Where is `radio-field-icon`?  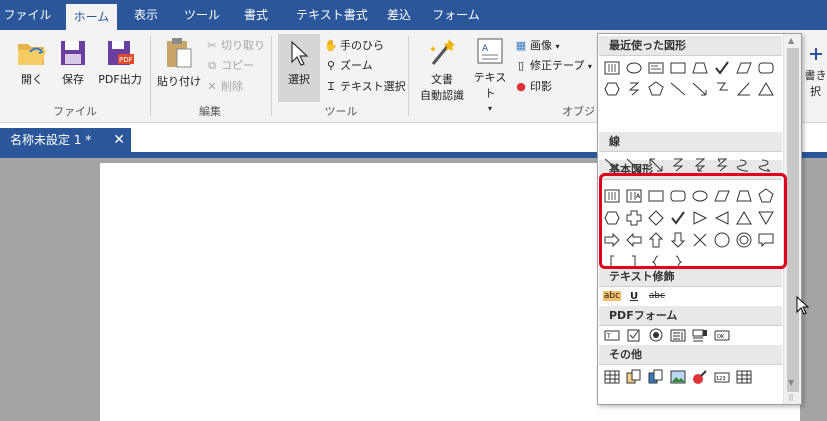 radio-field-icon is located at coordinates (656, 335).